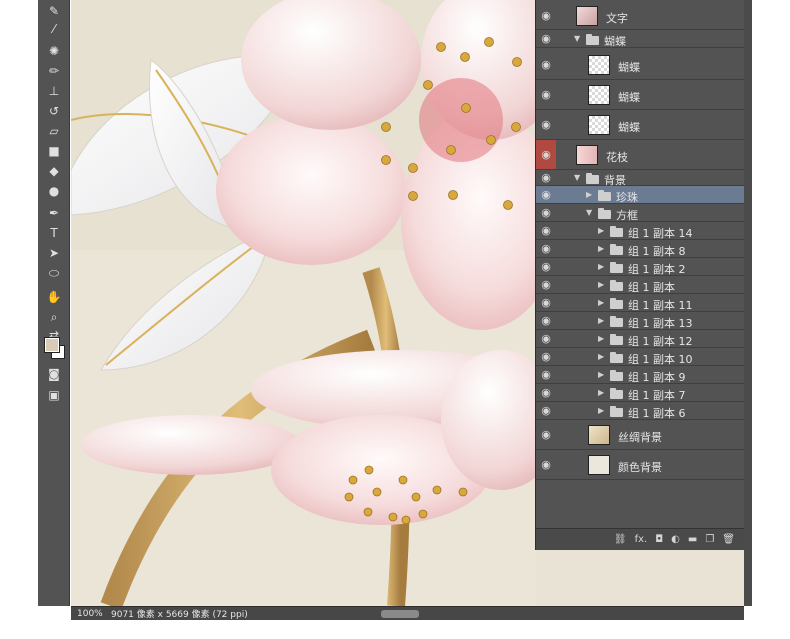 Image resolution: width=790 pixels, height=639 pixels. I want to click on dodge-icon: ●, so click(54, 191).